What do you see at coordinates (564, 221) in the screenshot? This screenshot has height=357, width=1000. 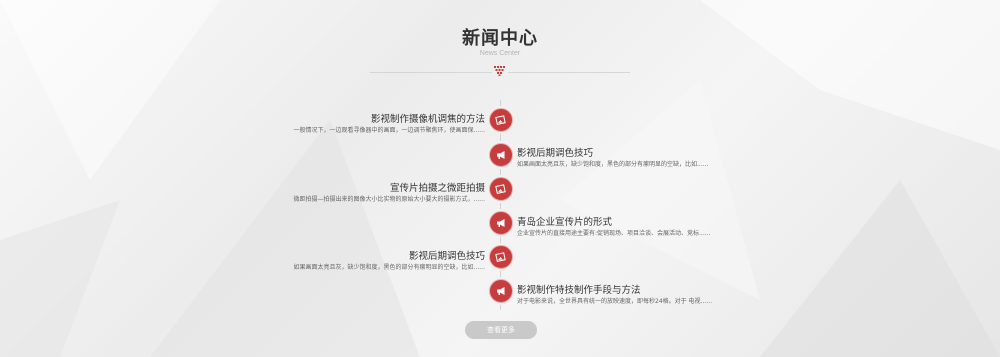 I see `news-title: 青岛企业宣传片的形式` at bounding box center [564, 221].